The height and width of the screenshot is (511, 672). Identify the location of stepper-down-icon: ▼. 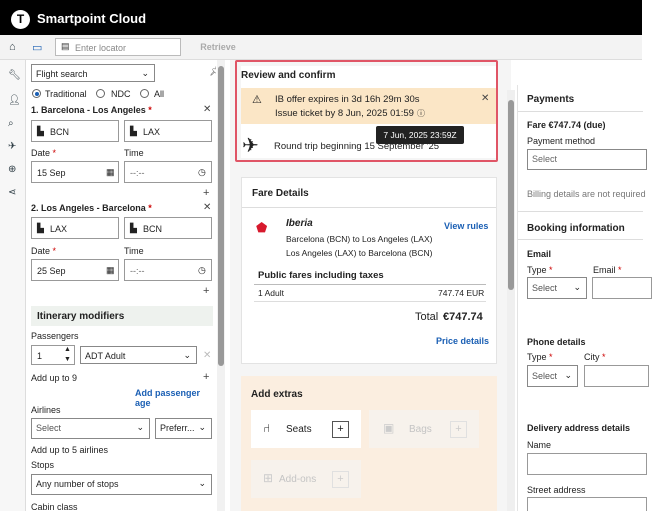
(67, 359).